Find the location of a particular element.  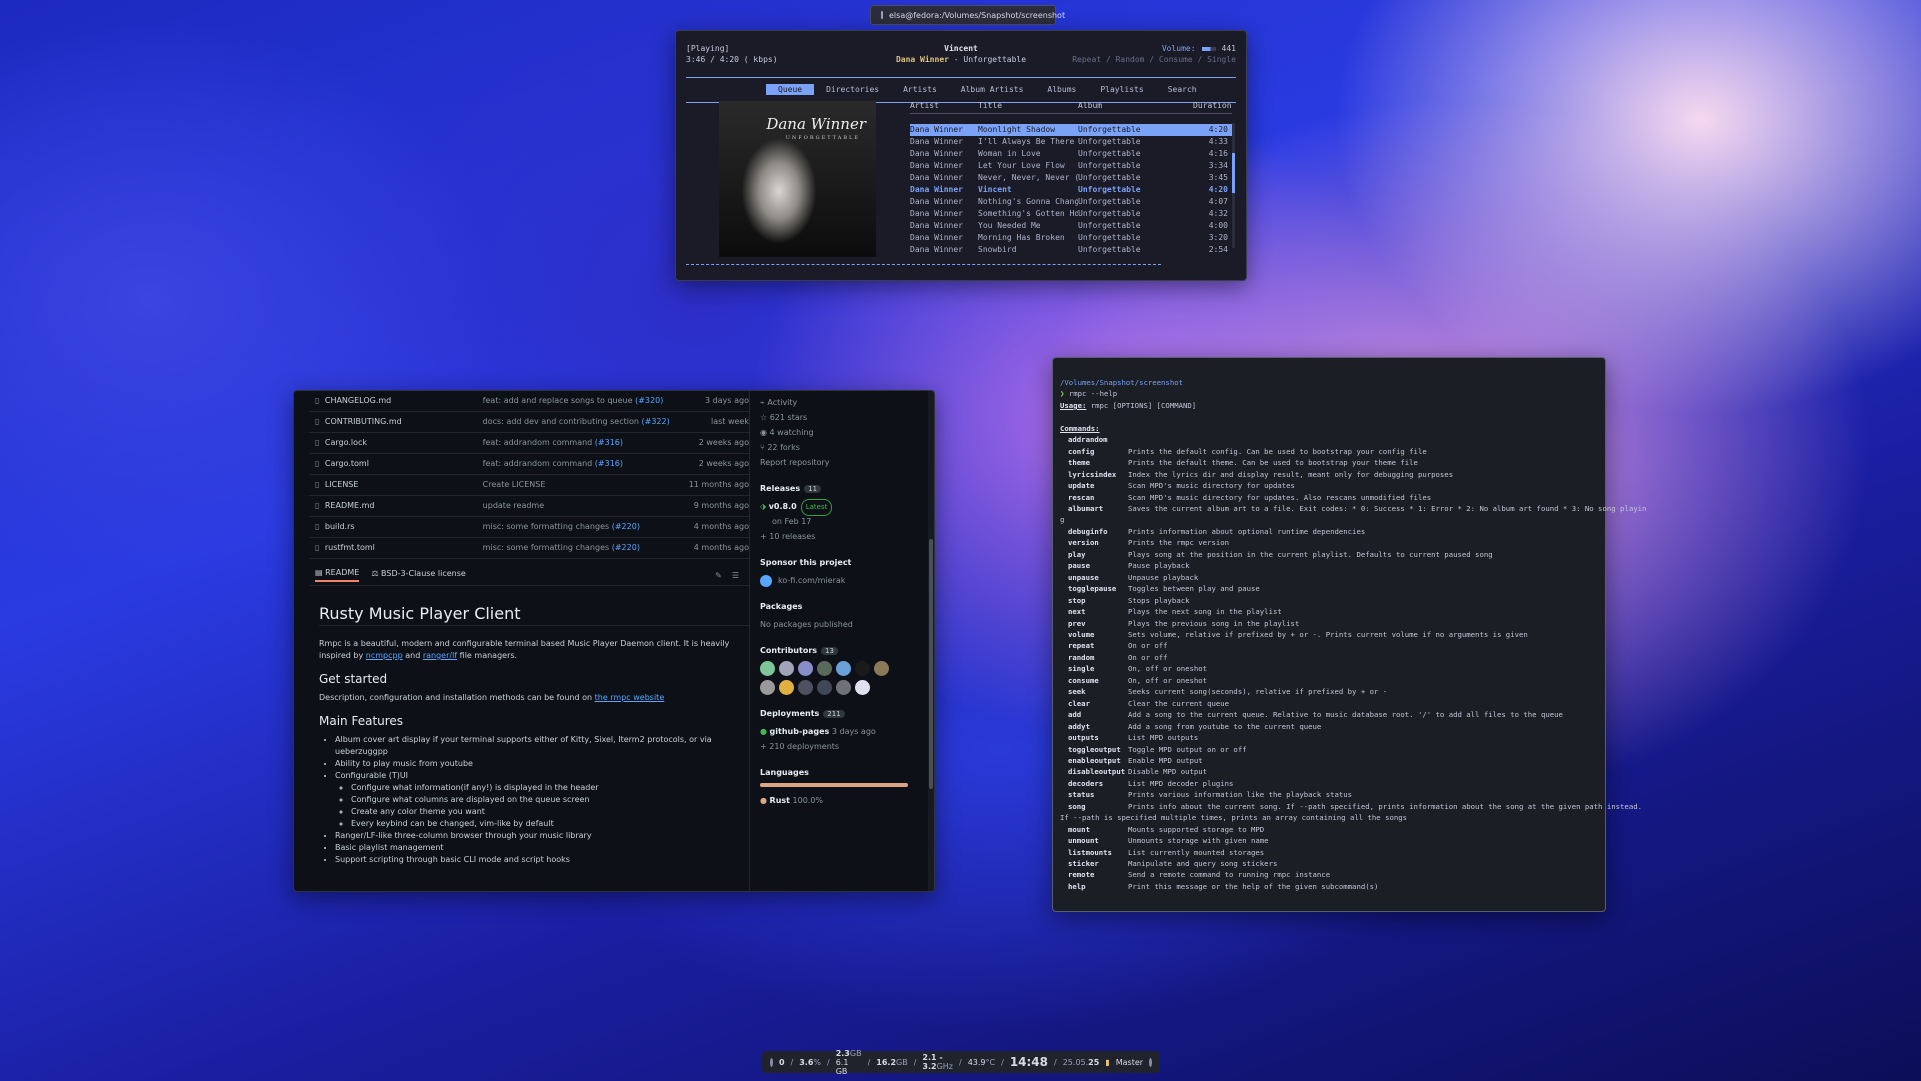

queue-cell-duration: 4:20 is located at coordinates (1218, 189).